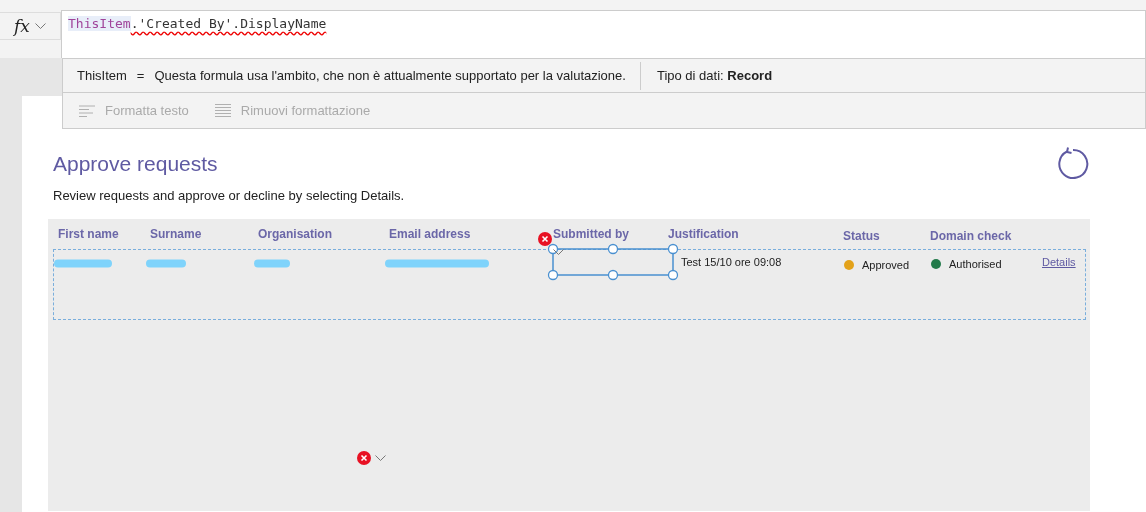 The width and height of the screenshot is (1146, 512). I want to click on table-cell-text: Test 15/10 ore 09:08, so click(731, 263).